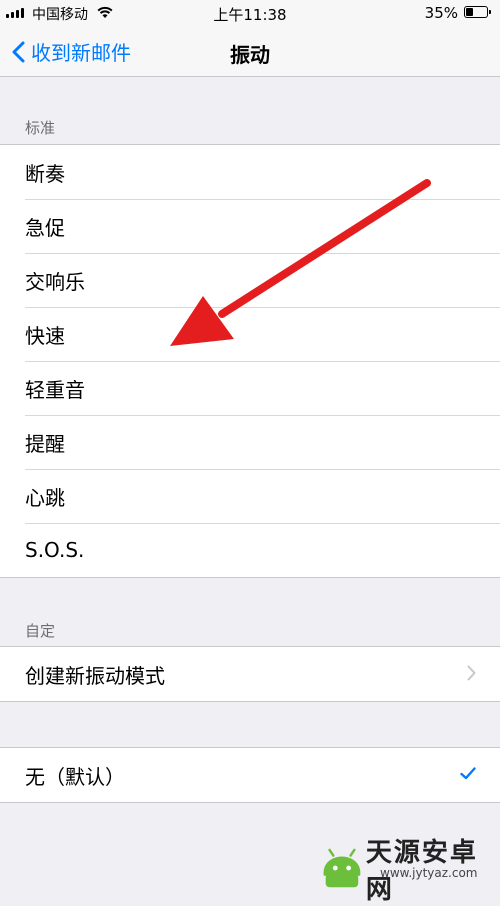  I want to click on watermark-url: www.jytyaz.com, so click(429, 873).